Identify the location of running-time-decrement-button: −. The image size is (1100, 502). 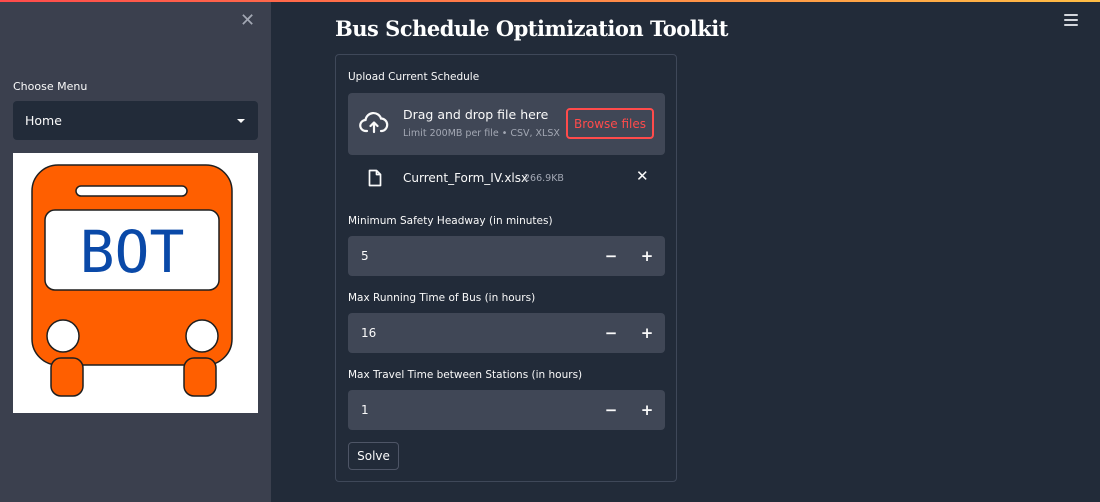
(611, 333).